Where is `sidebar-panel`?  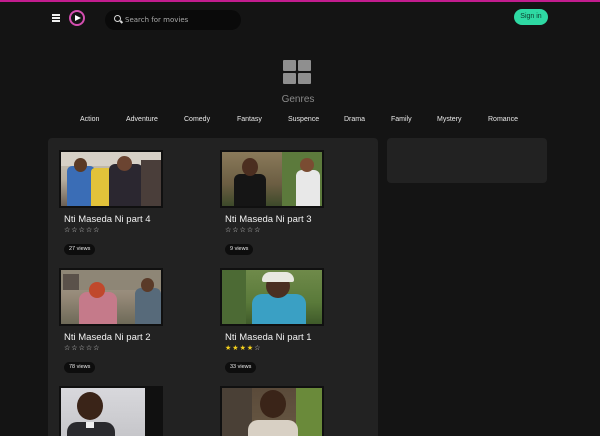
sidebar-panel is located at coordinates (467, 160).